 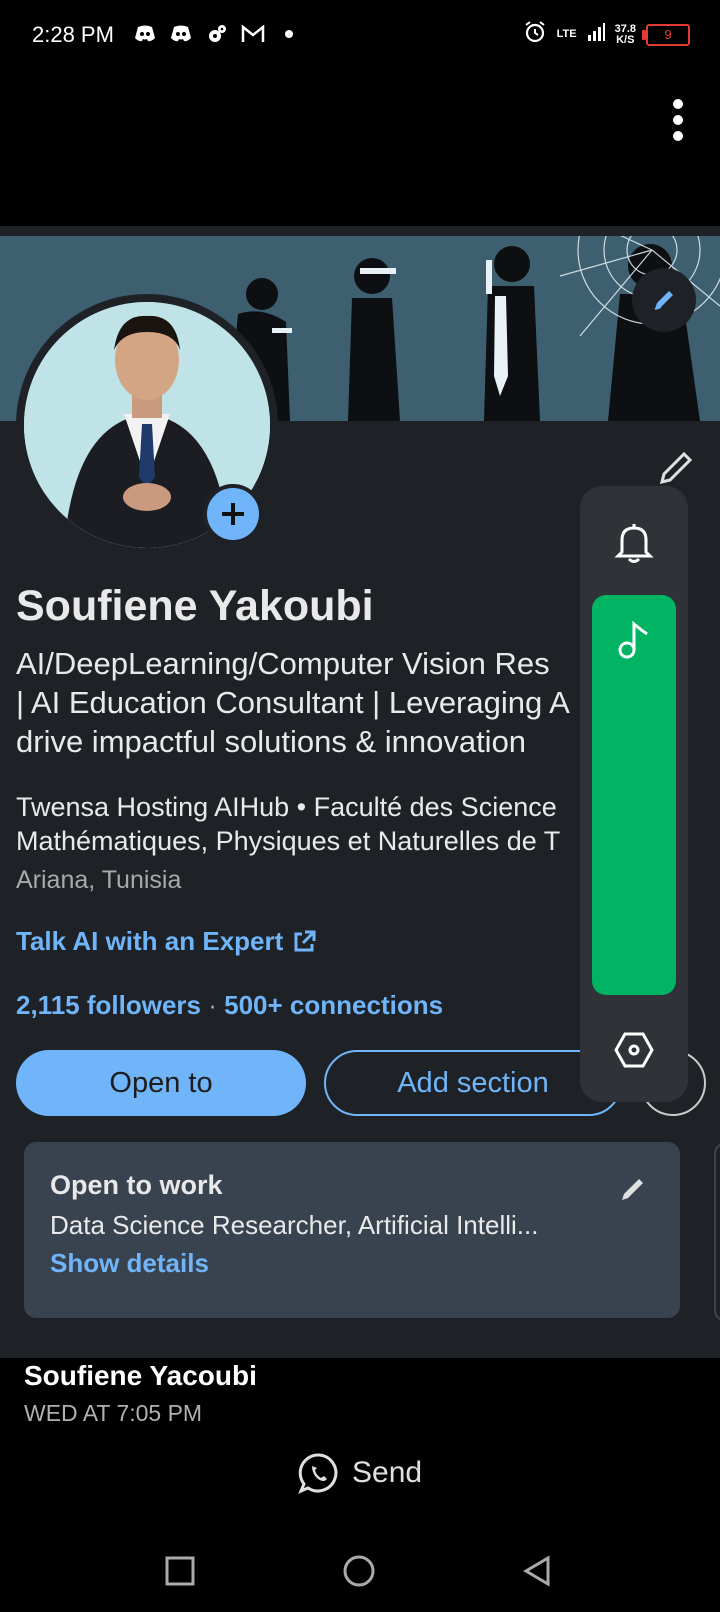 I want to click on profile-location: Ariana, Tunisia, so click(x=99, y=880).